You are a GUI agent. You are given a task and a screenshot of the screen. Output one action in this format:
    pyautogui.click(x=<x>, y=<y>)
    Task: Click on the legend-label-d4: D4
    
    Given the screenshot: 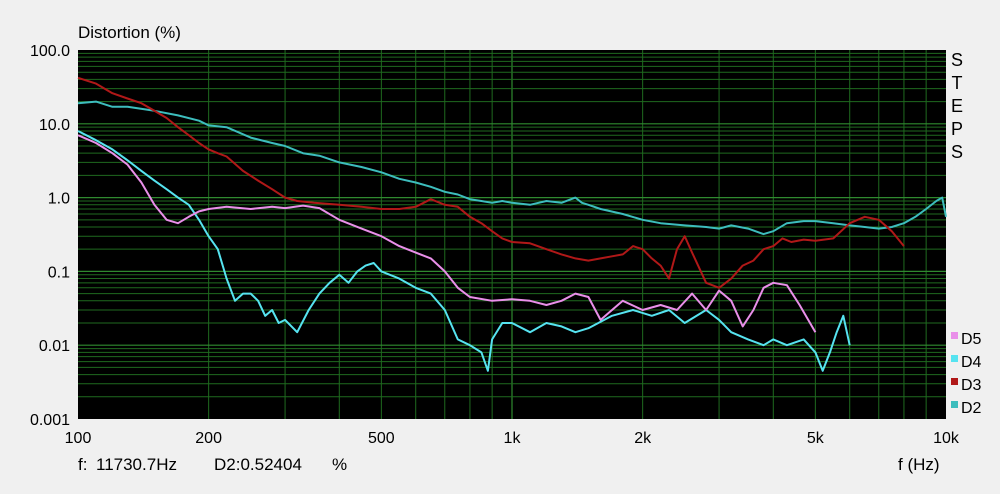 What is the action you would take?
    pyautogui.click(x=971, y=362)
    